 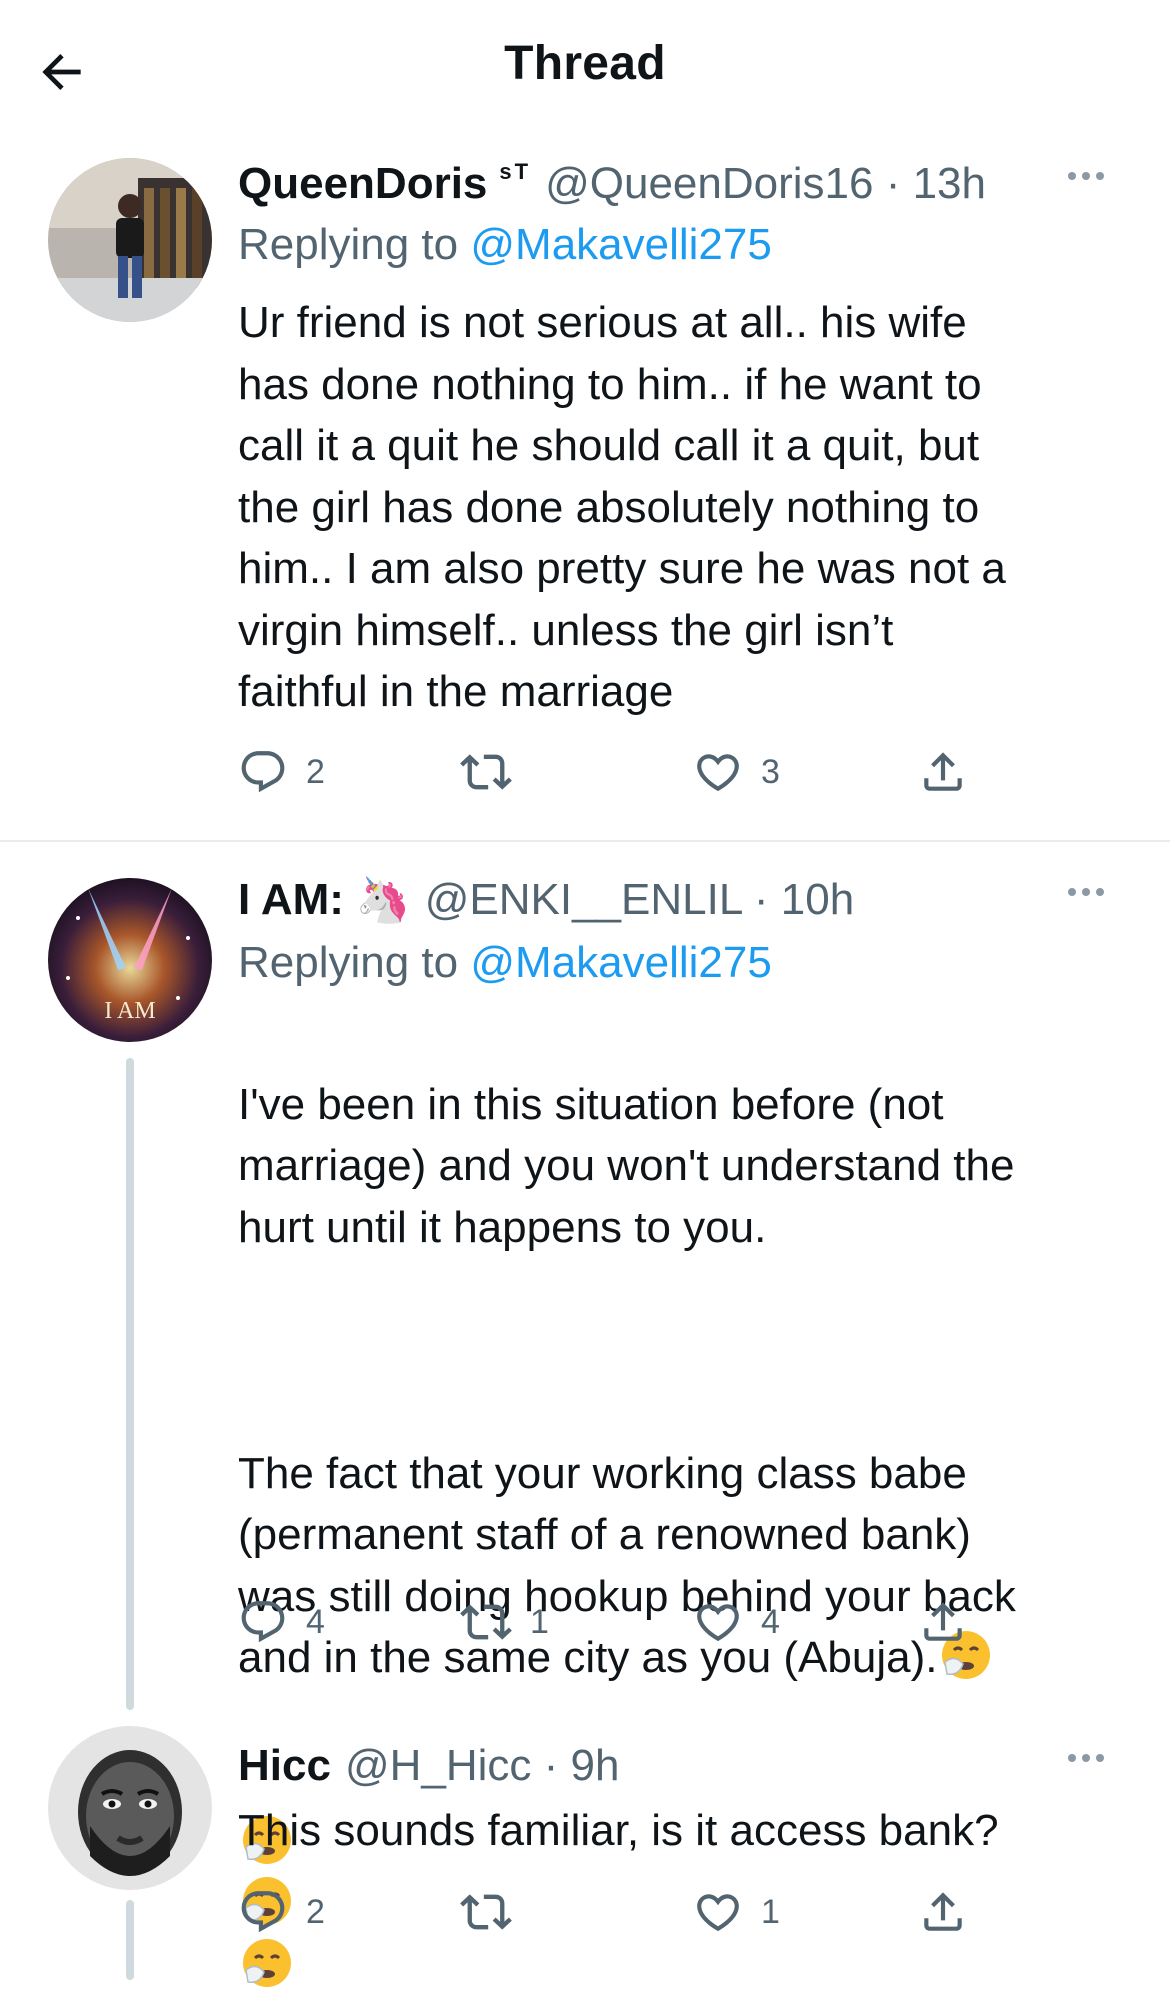 I want to click on display-name: I AM:, so click(x=291, y=900).